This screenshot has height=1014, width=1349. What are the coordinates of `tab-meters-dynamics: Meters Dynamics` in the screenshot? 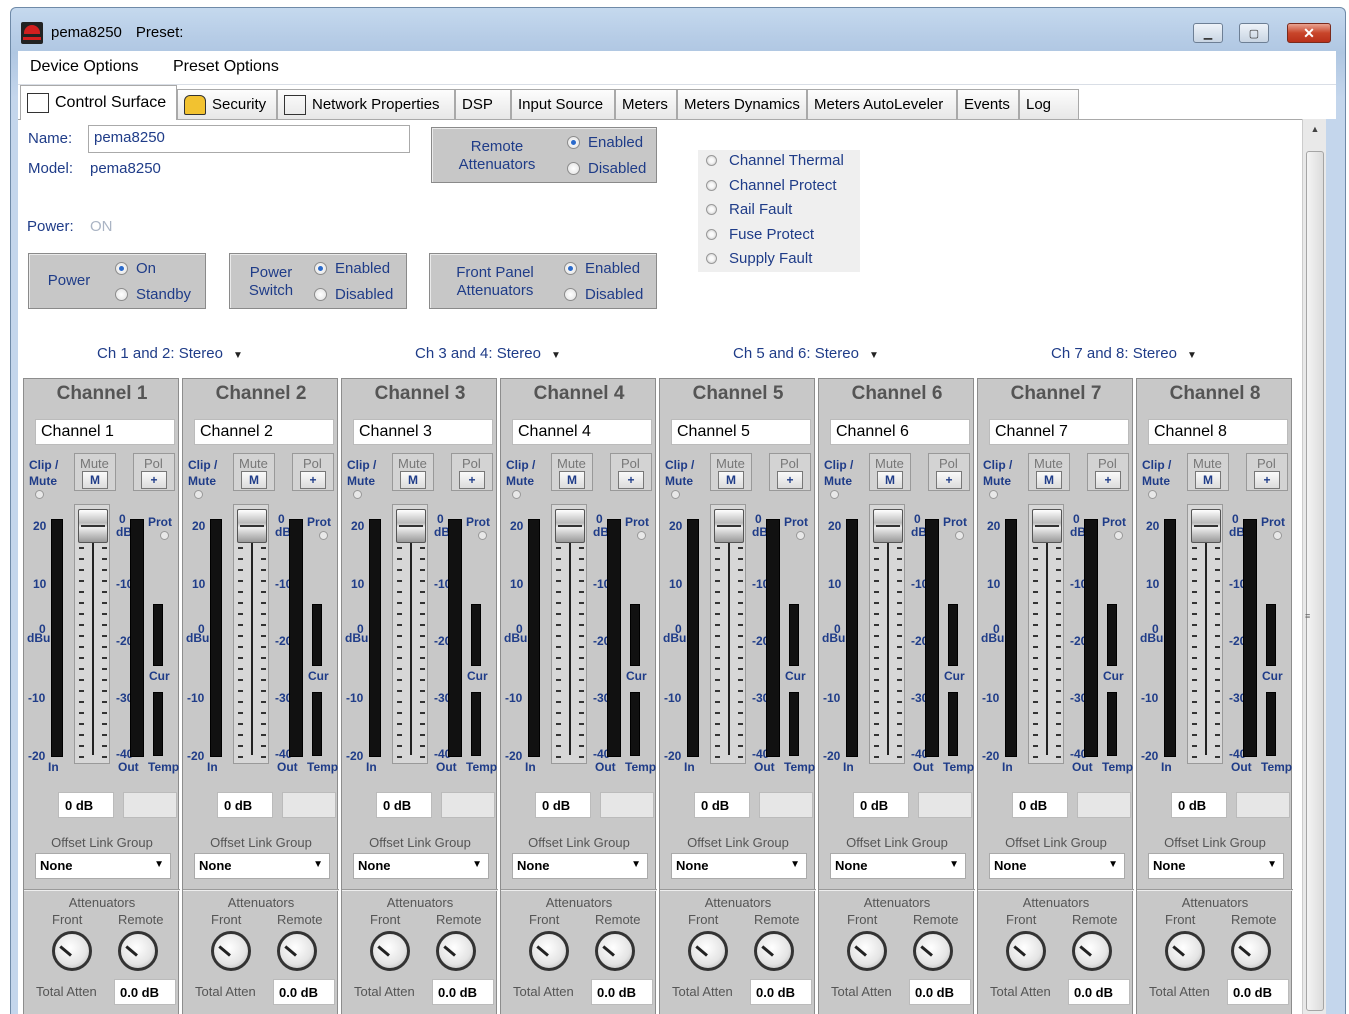 It's located at (742, 104).